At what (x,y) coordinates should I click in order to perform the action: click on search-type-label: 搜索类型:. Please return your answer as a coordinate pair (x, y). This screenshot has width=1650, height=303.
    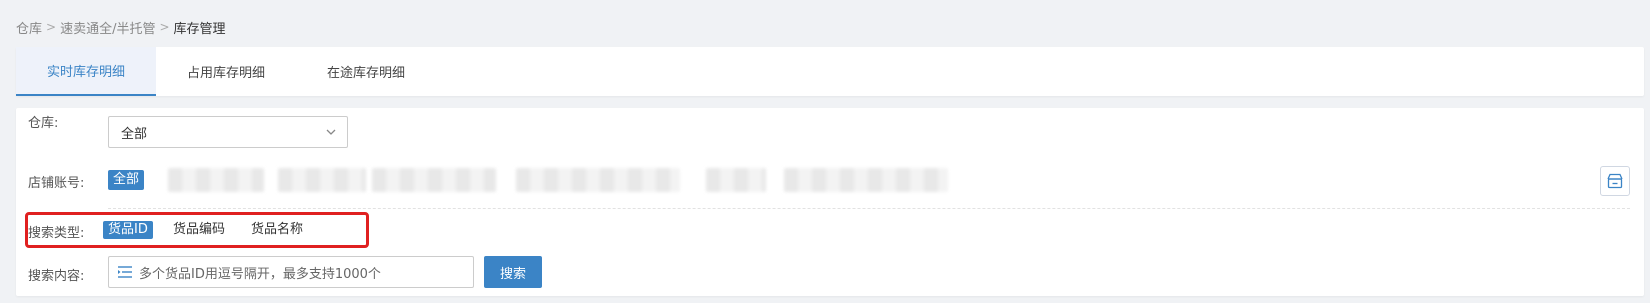
    Looking at the image, I should click on (56, 233).